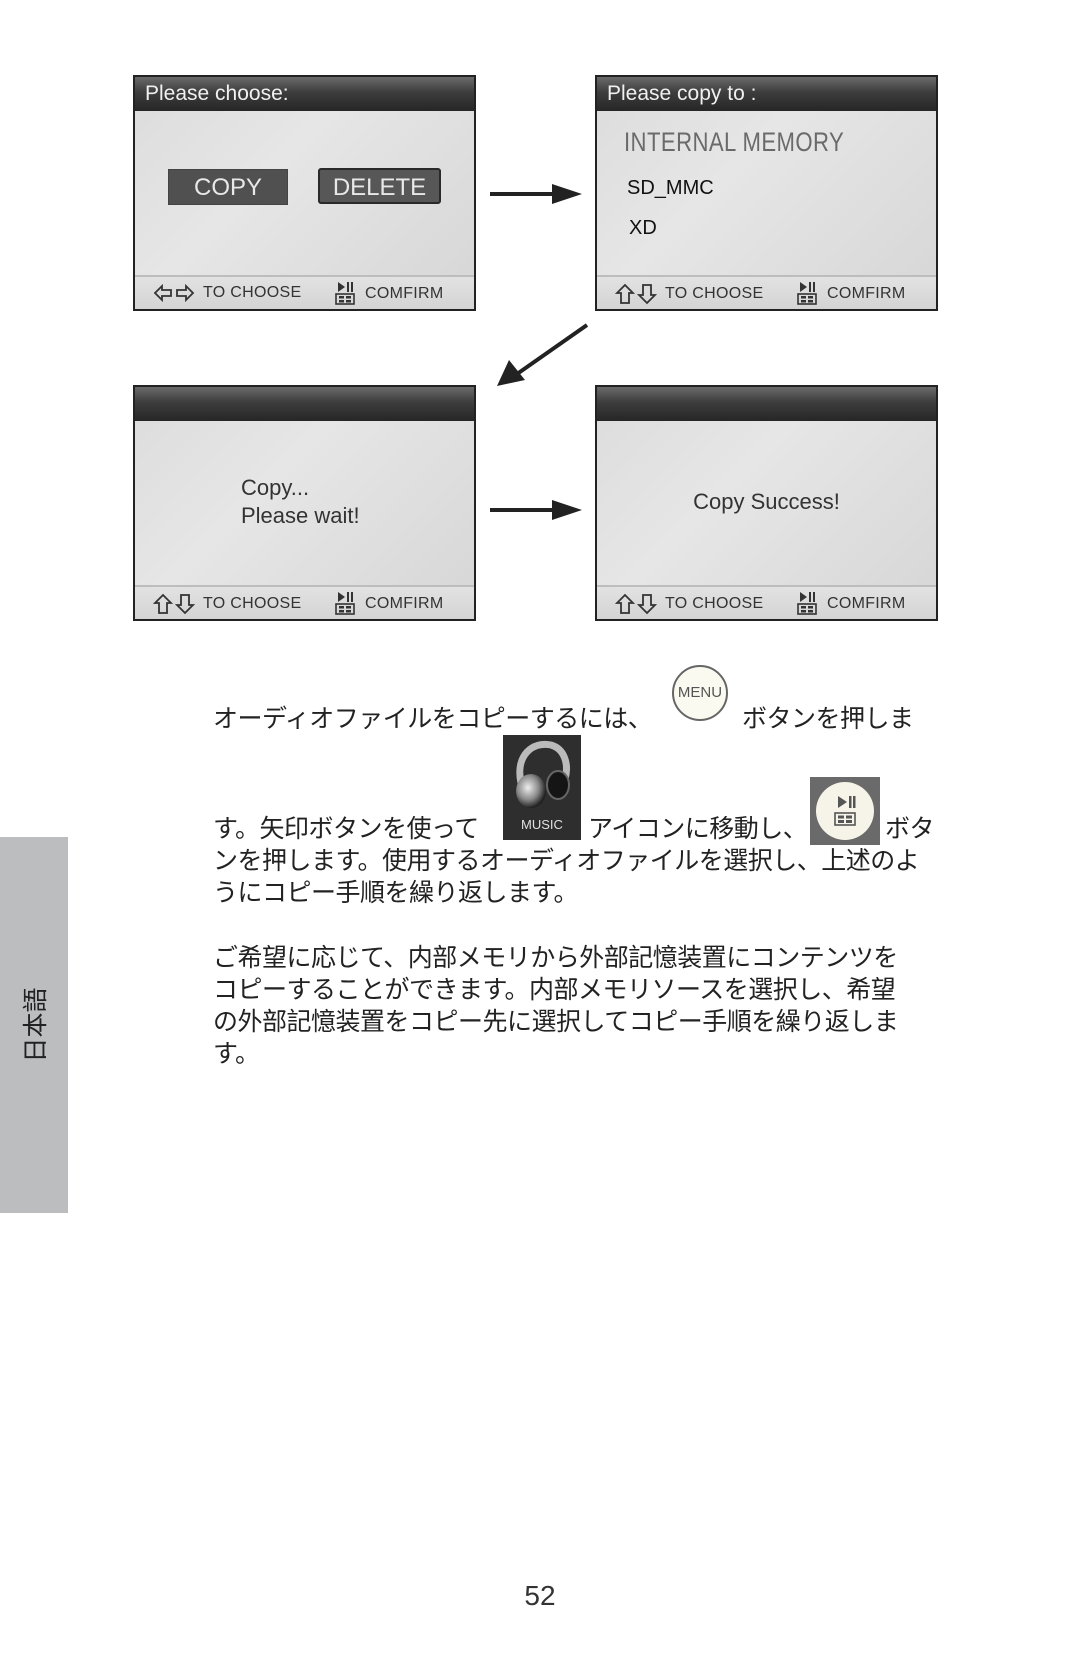  I want to click on language-tab-label: 日本語, so click(35, 1025).